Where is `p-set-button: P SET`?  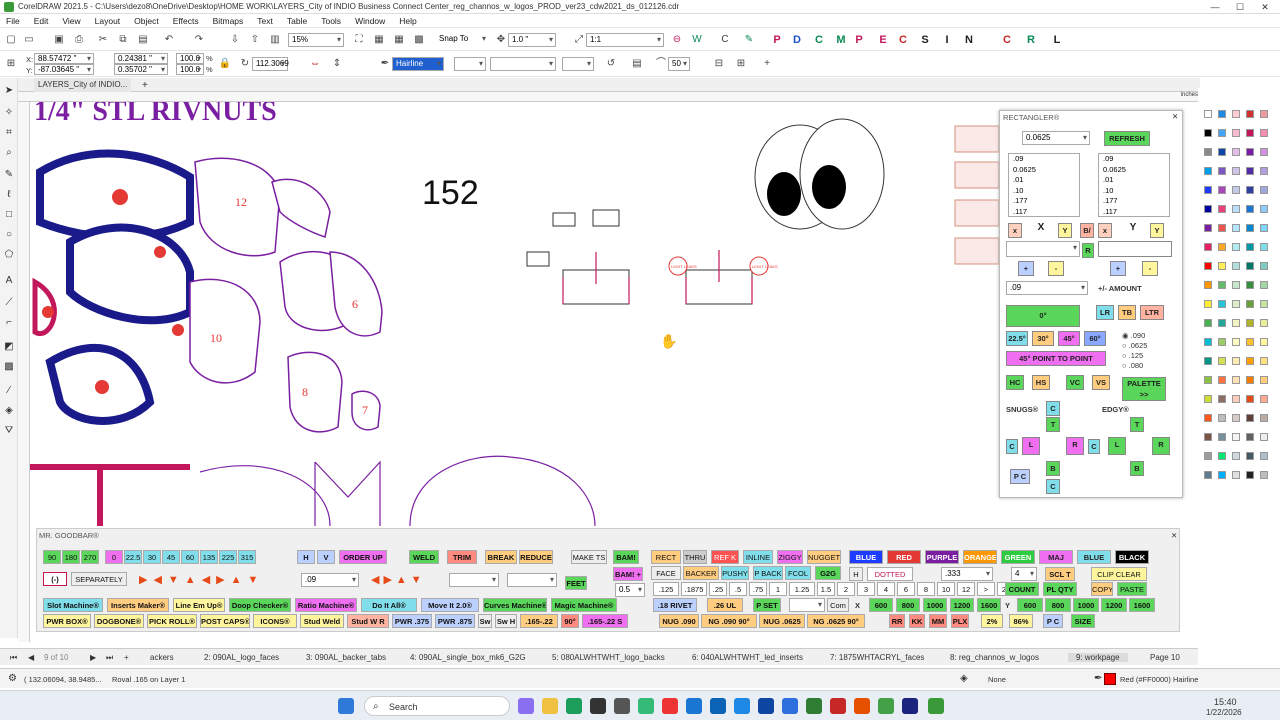
p-set-button: P SET is located at coordinates (767, 605).